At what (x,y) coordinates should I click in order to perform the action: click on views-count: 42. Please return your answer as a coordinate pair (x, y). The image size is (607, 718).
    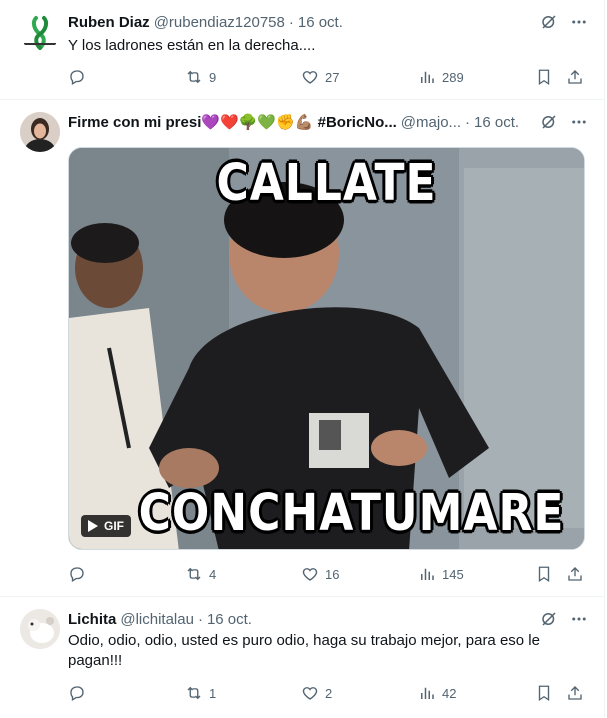
    Looking at the image, I should click on (449, 693).